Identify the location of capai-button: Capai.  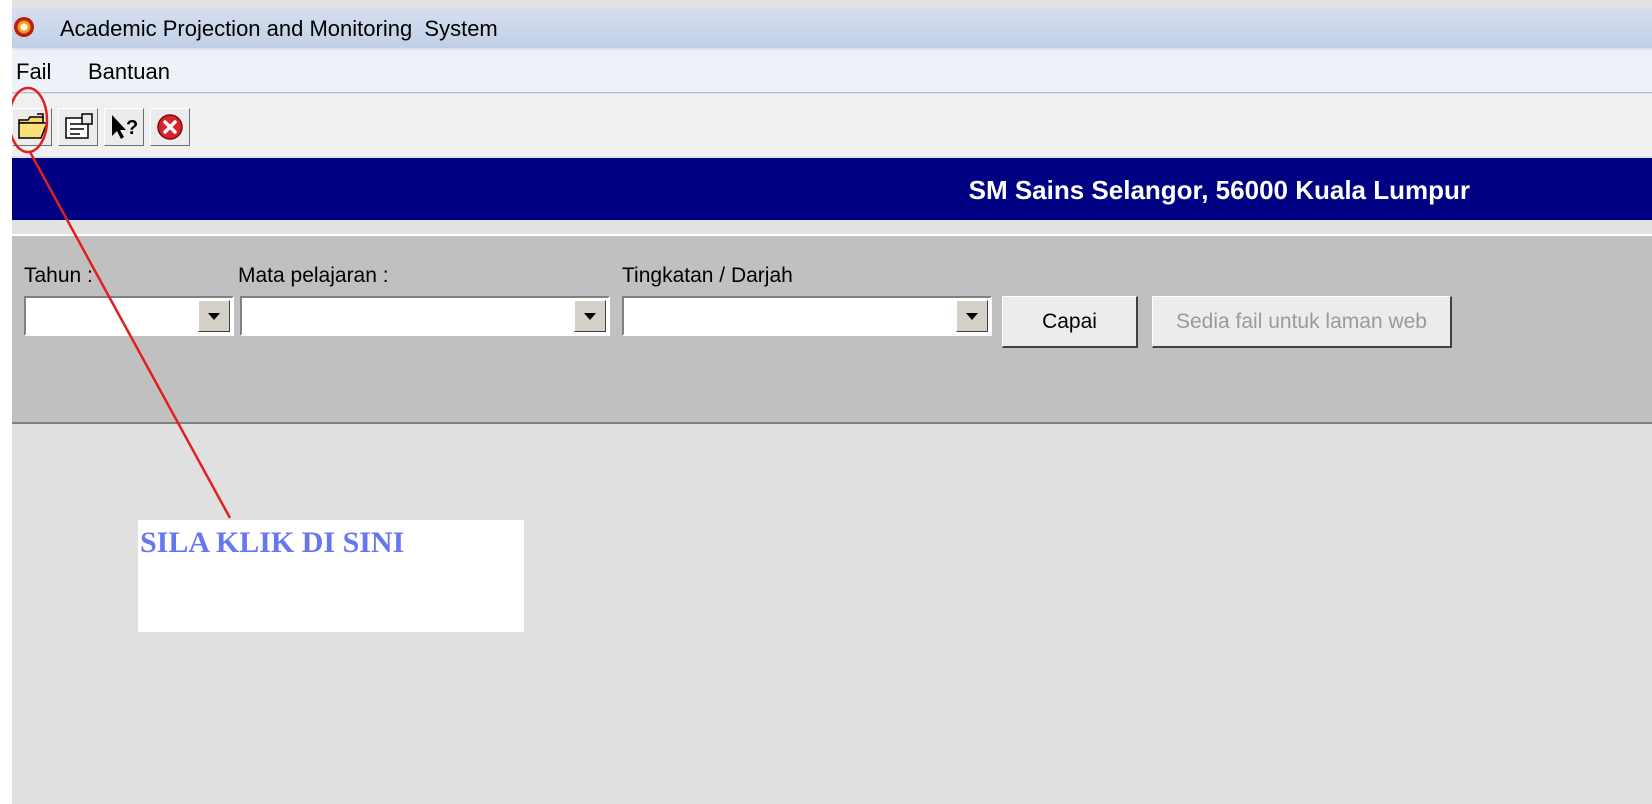
(1070, 322).